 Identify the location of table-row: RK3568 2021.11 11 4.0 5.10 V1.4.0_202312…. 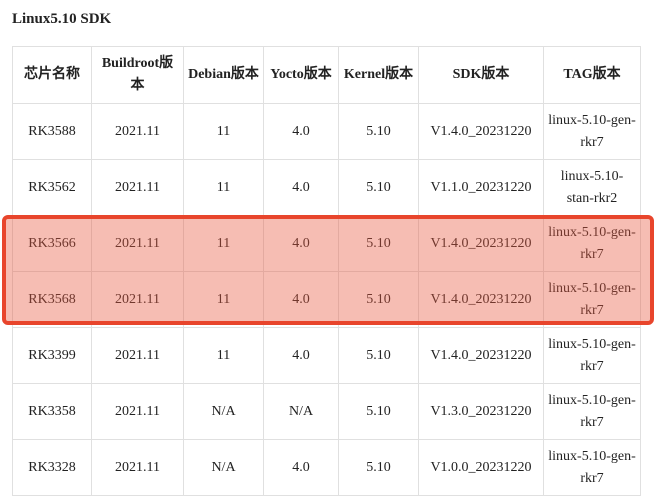
(326, 299).